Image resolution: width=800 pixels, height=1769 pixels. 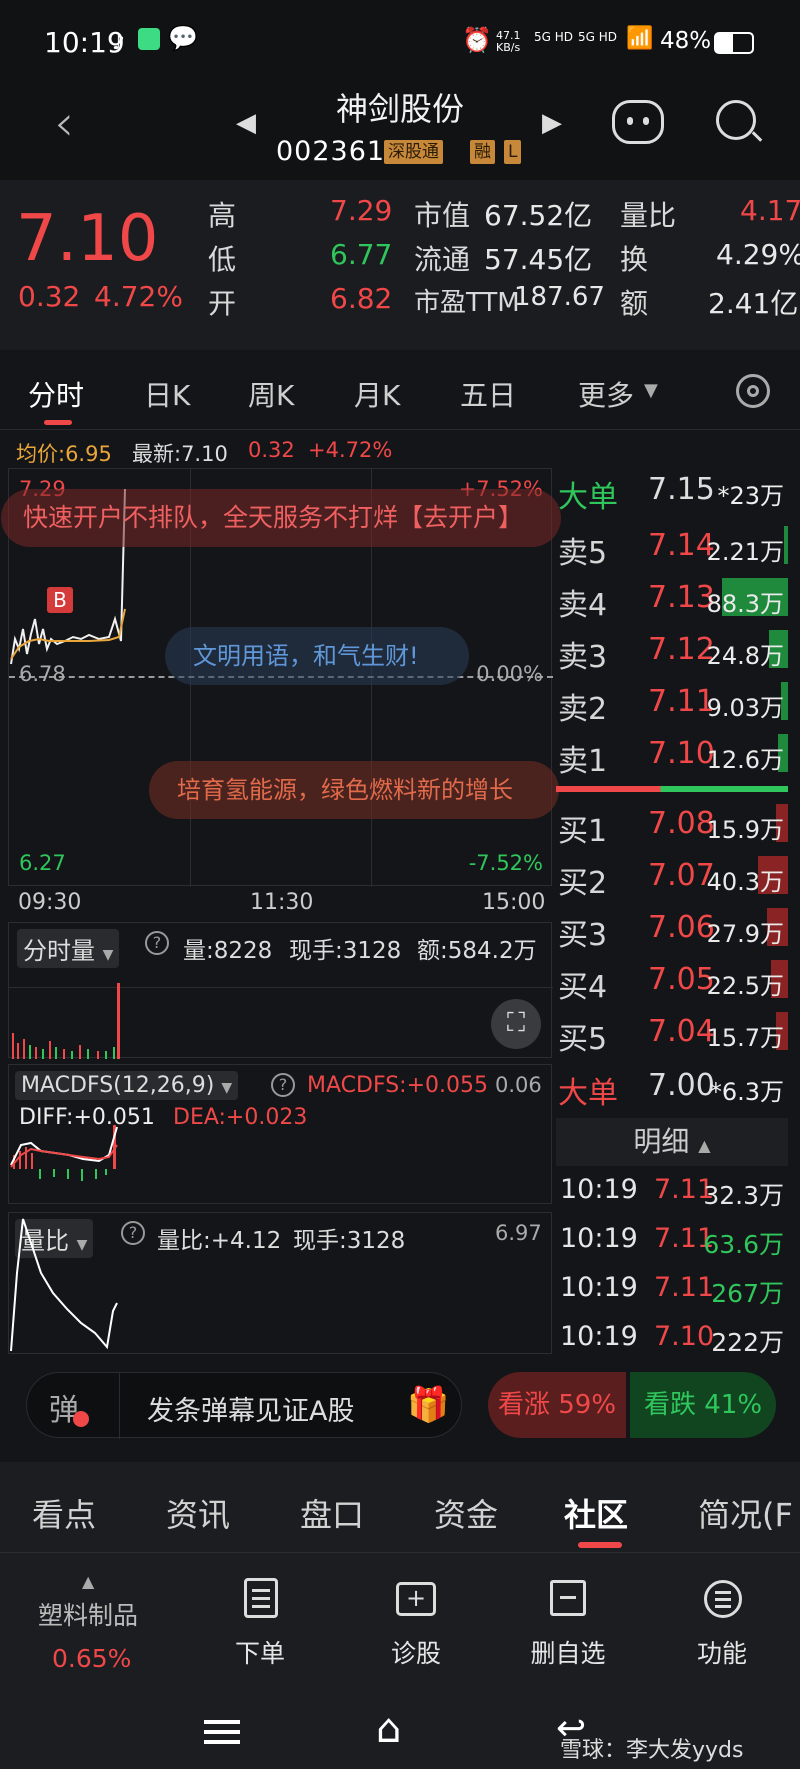 What do you see at coordinates (260, 1652) in the screenshot?
I see `order-button: 下单` at bounding box center [260, 1652].